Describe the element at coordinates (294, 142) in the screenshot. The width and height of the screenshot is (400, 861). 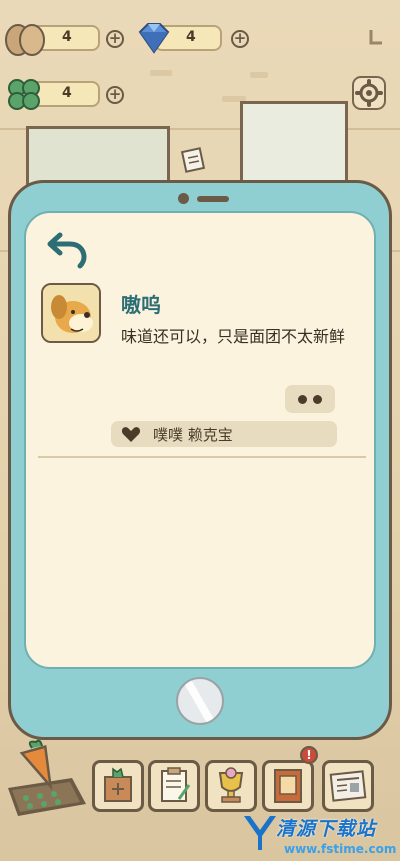
I see `wall-frame-right` at that location.